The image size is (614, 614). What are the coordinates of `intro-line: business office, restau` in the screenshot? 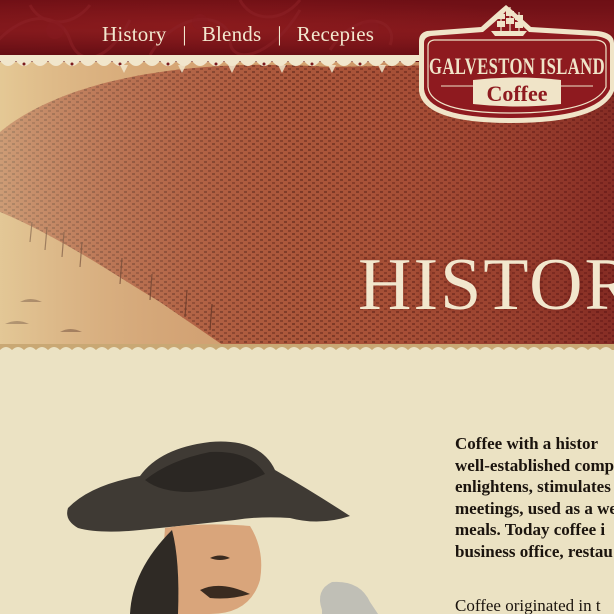 It's located at (534, 551).